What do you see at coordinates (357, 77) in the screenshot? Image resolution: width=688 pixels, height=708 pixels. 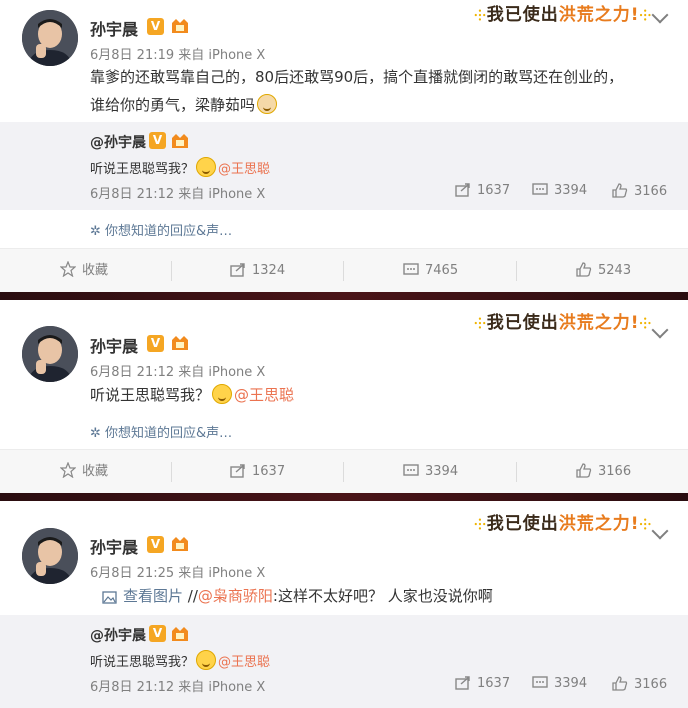 I see `post-text-line1: 靠爹的还敢骂靠自己的，80后还敢骂90后，搞个直播就倒闭的敢骂还在创业的，` at bounding box center [357, 77].